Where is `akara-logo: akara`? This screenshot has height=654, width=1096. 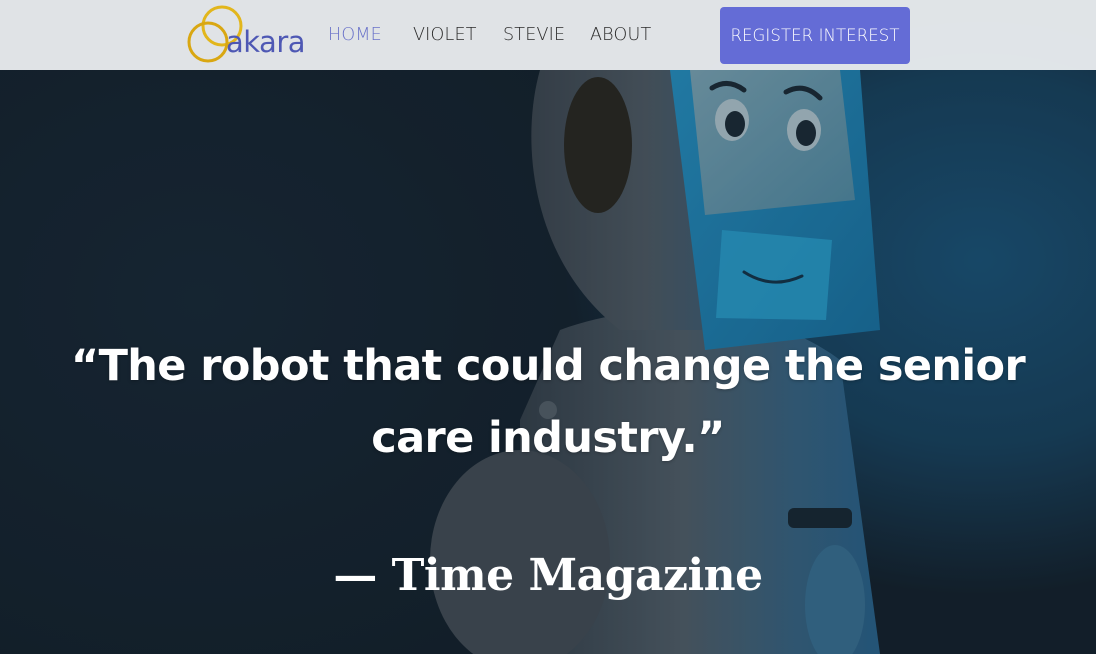 akara-logo: akara is located at coordinates (248, 35).